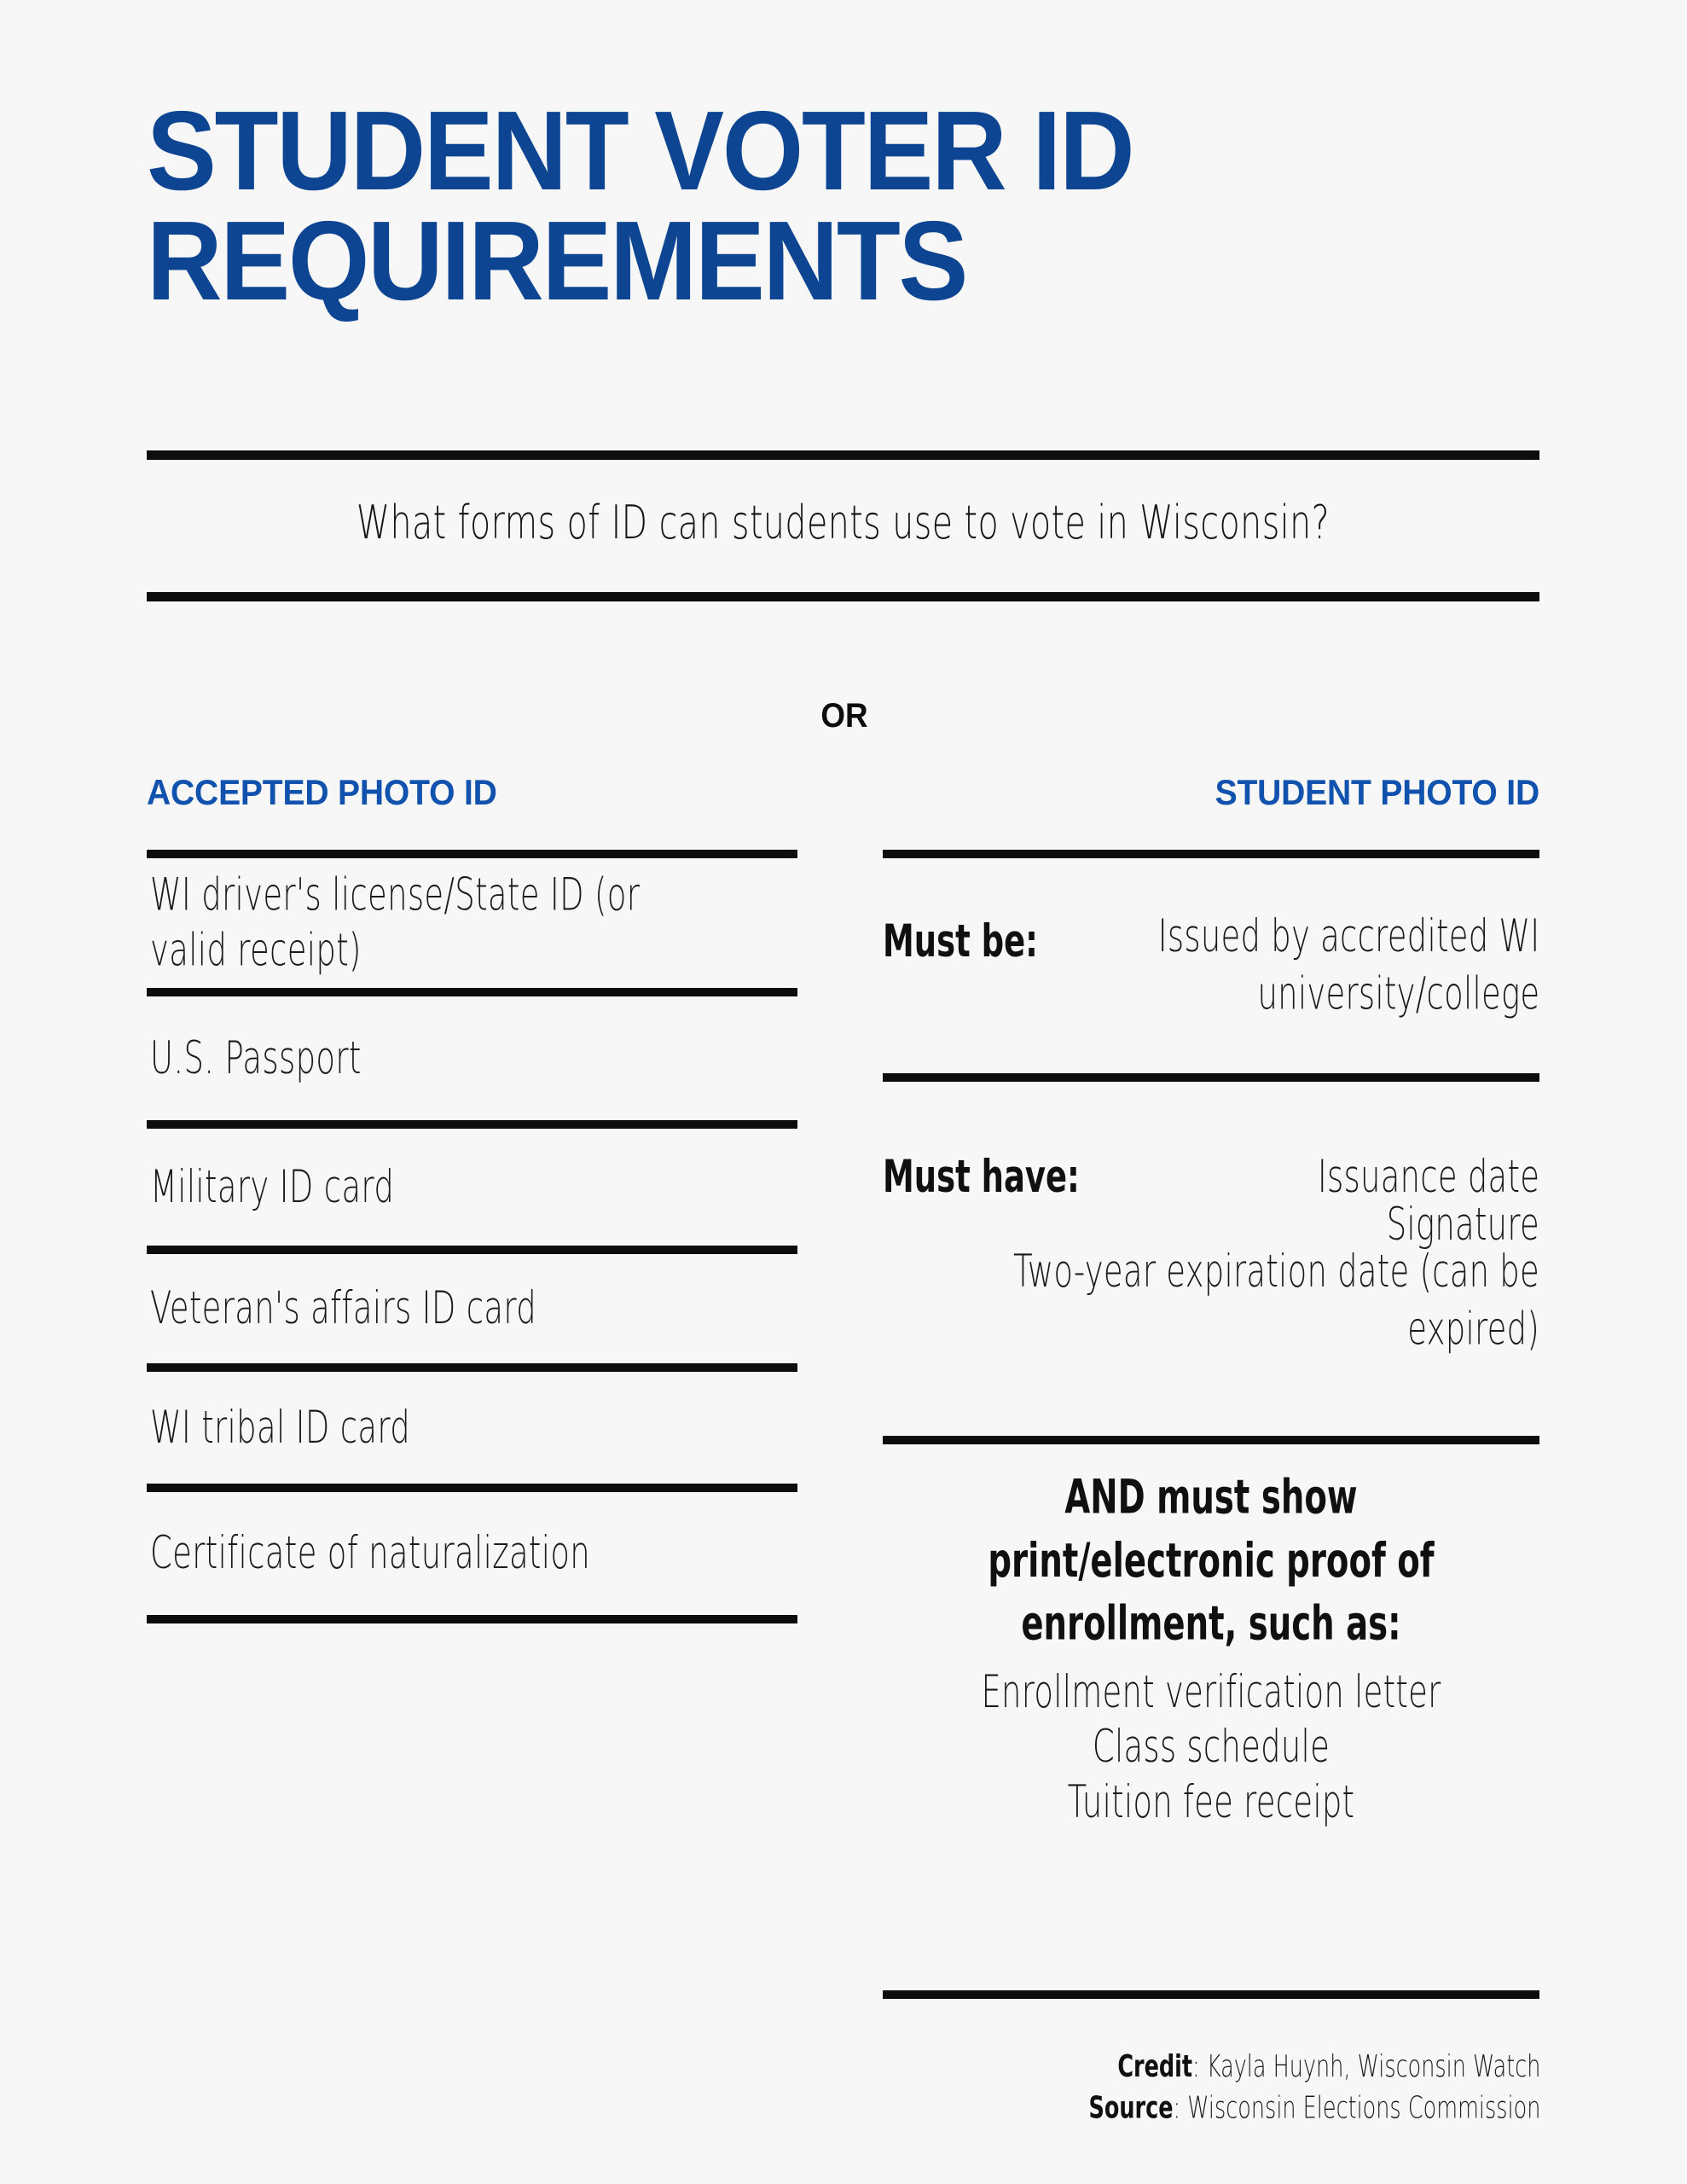  I want to click on list-item: U.S. Passport, so click(472, 1058).